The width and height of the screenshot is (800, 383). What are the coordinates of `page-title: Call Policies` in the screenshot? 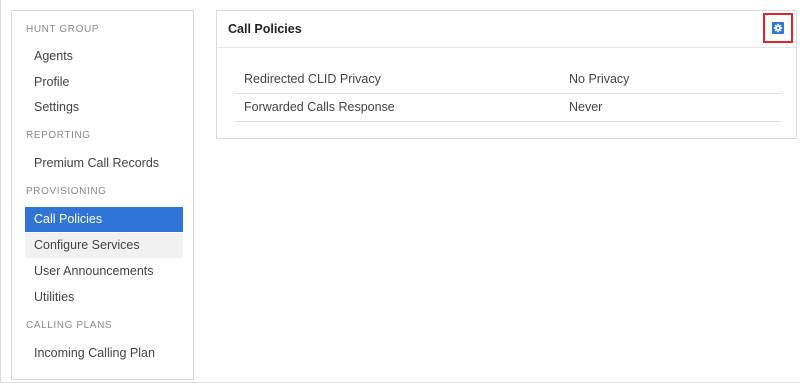 It's located at (265, 29).